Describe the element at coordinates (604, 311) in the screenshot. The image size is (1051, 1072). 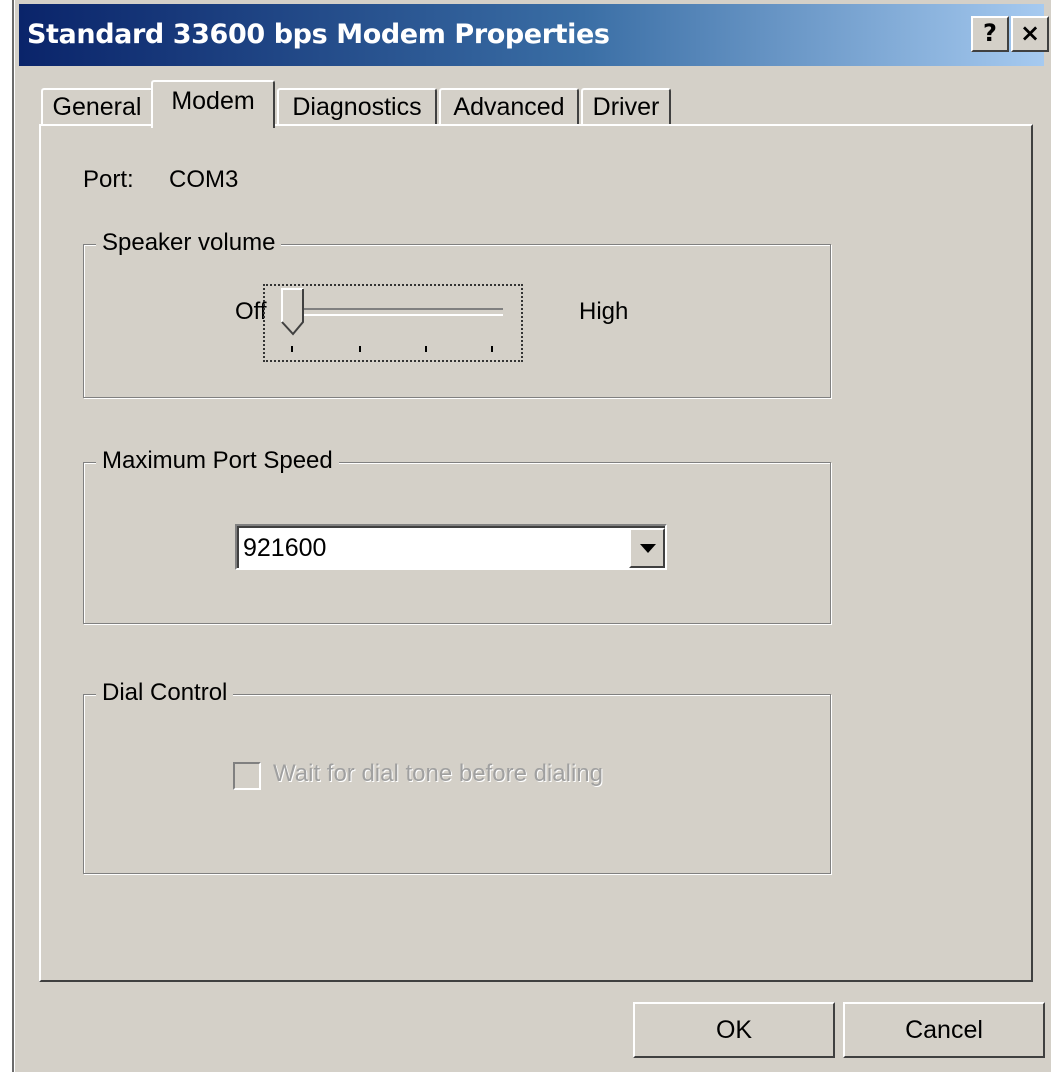
I see `volume-high-label: High` at that location.